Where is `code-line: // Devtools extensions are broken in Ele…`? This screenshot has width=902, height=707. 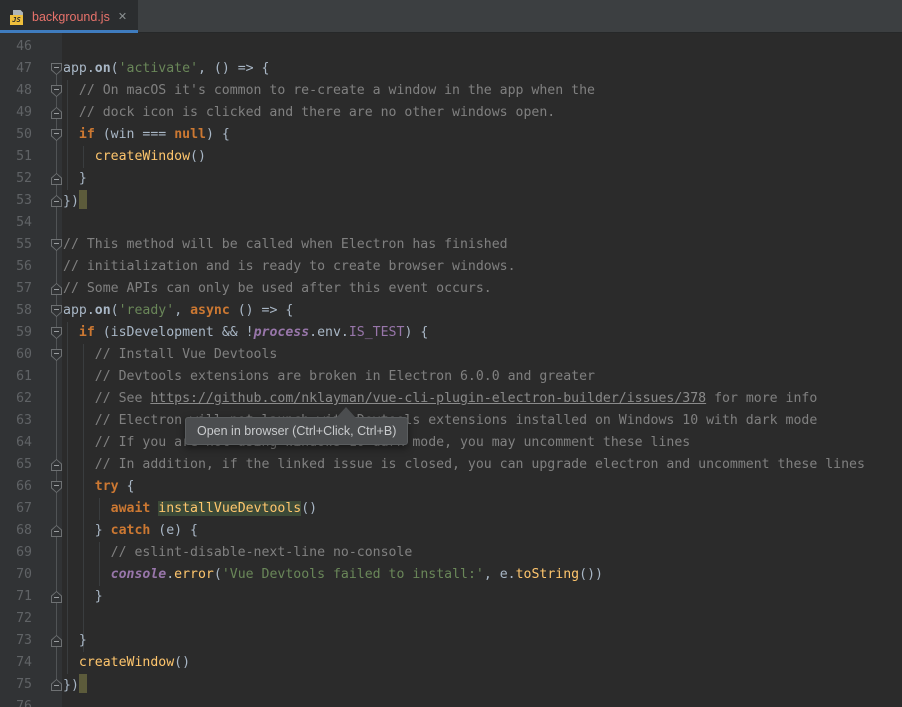
code-line: // Devtools extensions are broken in Ele… is located at coordinates (451, 377).